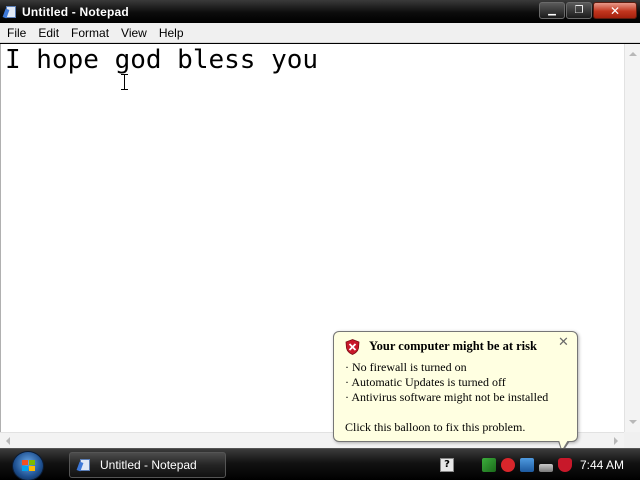  I want to click on window-title: Untitled - Notepad, so click(75, 11).